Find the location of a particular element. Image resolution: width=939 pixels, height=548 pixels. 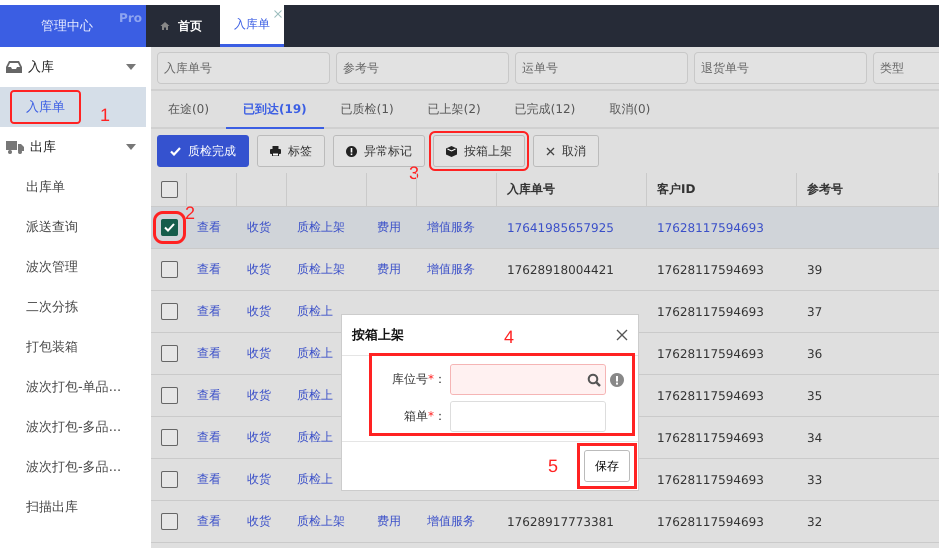

save-button: 保存 is located at coordinates (607, 466).